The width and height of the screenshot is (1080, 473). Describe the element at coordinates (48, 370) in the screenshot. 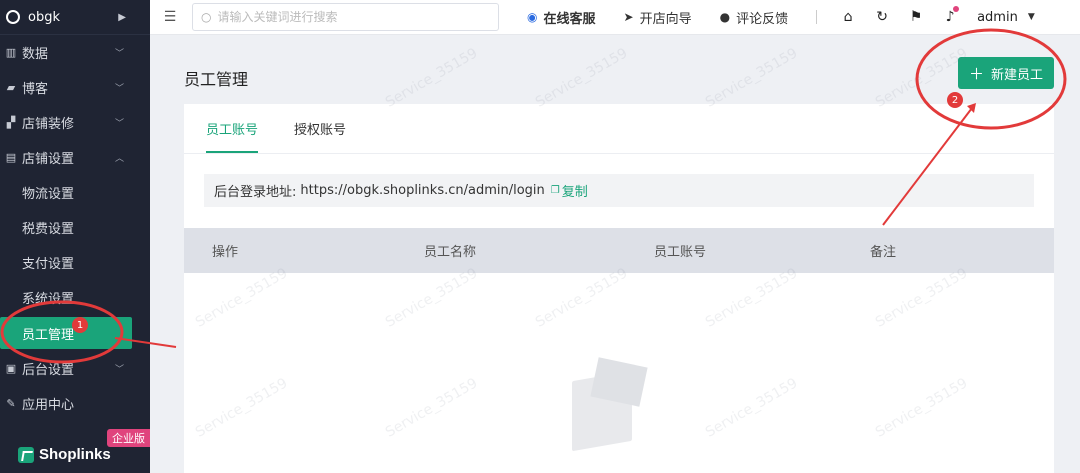

I see `sidebar-item-label: 后台设置` at that location.